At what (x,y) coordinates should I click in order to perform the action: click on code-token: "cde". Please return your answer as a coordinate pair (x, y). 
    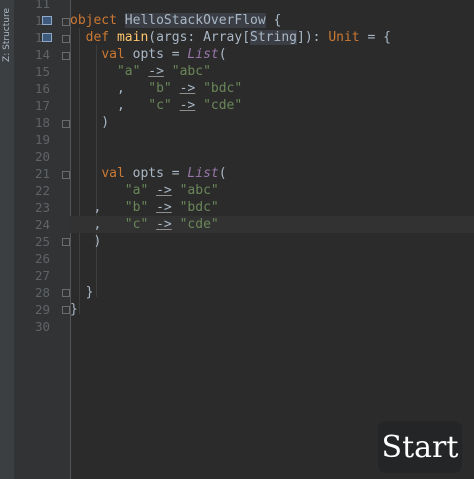
    Looking at the image, I should click on (199, 224).